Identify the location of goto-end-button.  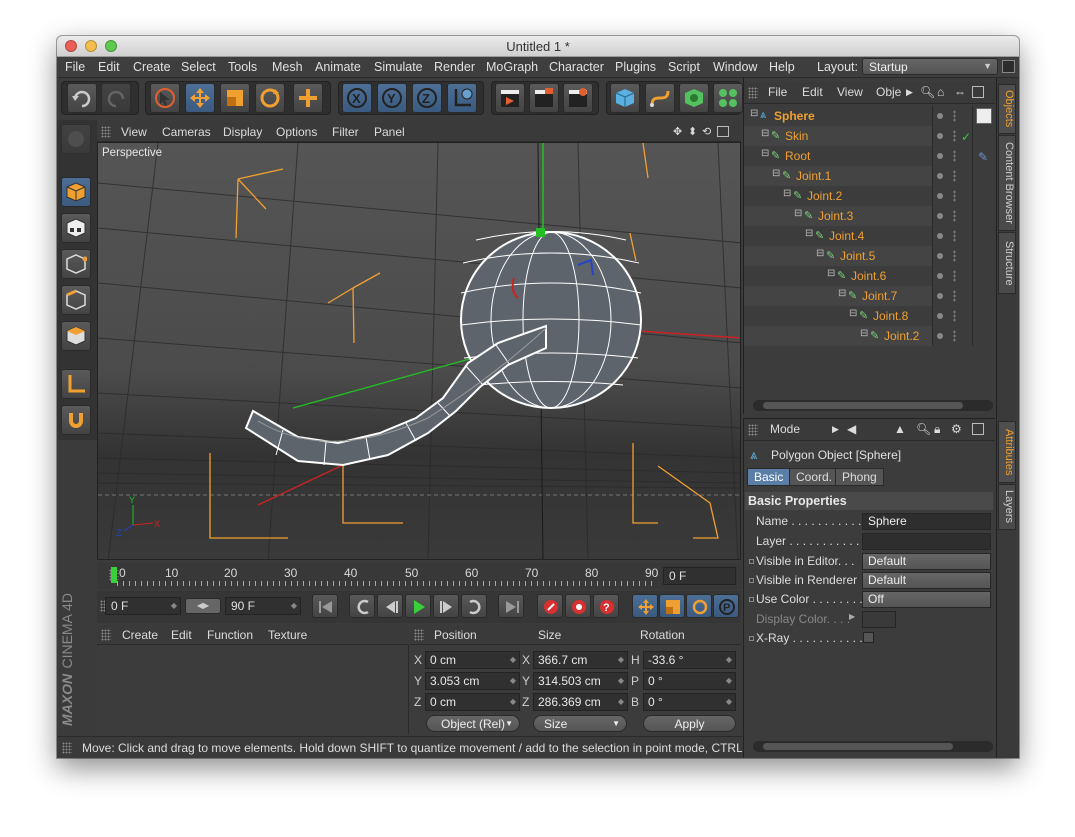
(511, 606).